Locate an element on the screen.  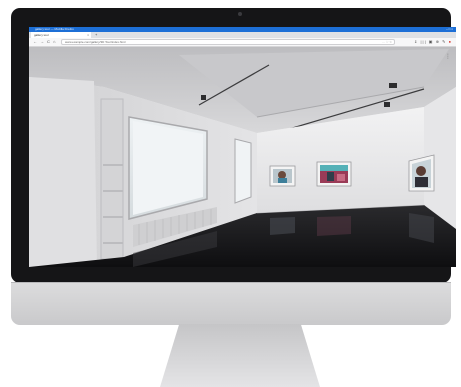
side-window is located at coordinates (243, 171).